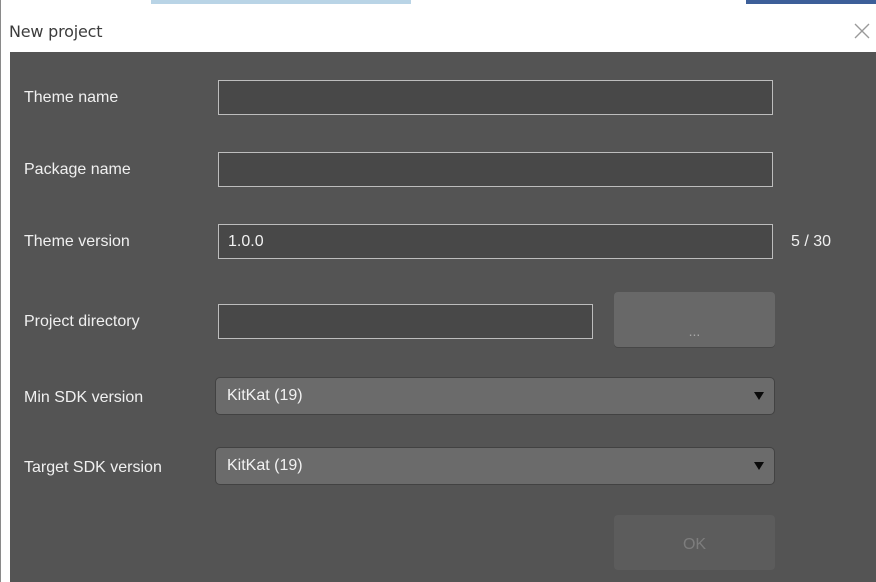  I want to click on character-counter: 5 / 30, so click(811, 241).